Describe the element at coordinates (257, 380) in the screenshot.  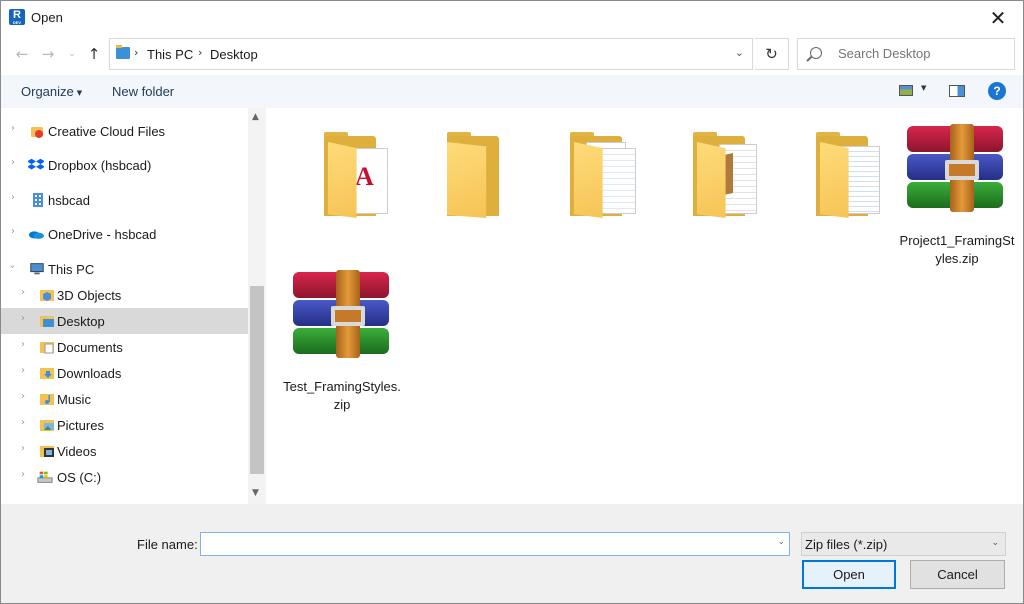
I see `scrollbar-thumb` at that location.